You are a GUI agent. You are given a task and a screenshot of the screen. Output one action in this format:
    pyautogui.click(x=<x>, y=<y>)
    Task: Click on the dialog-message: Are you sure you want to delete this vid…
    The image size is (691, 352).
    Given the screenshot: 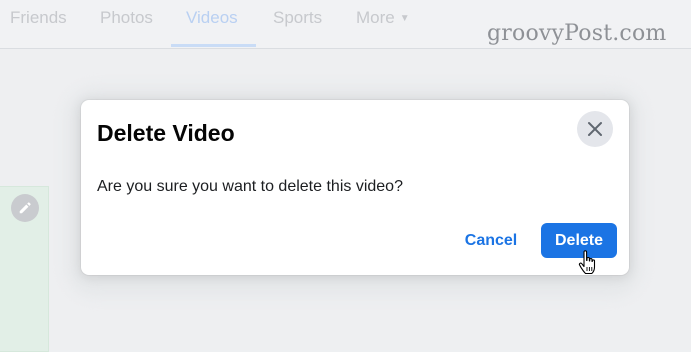 What is the action you would take?
    pyautogui.click(x=250, y=186)
    